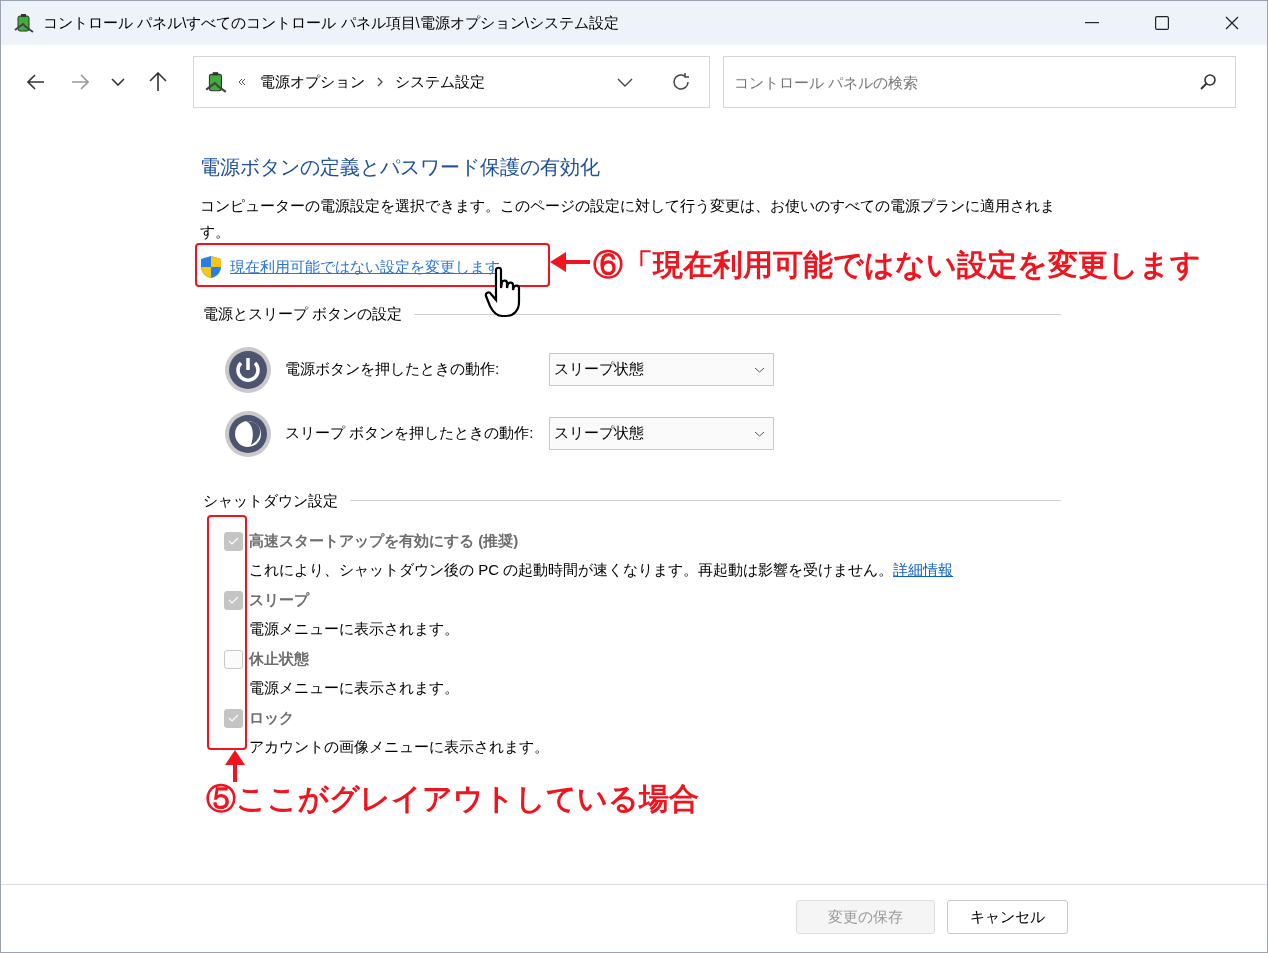  What do you see at coordinates (399, 746) in the screenshot?
I see `option-description: アカウントの画像メニューに表示されます。` at bounding box center [399, 746].